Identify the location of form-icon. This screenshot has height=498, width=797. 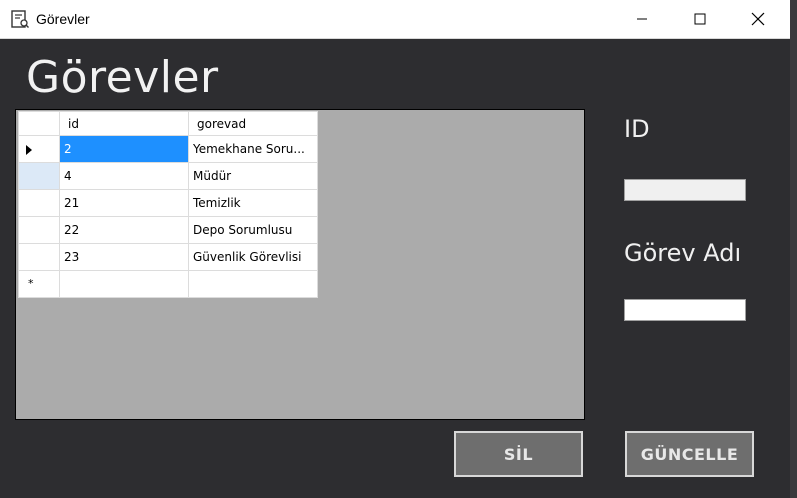
(20, 19).